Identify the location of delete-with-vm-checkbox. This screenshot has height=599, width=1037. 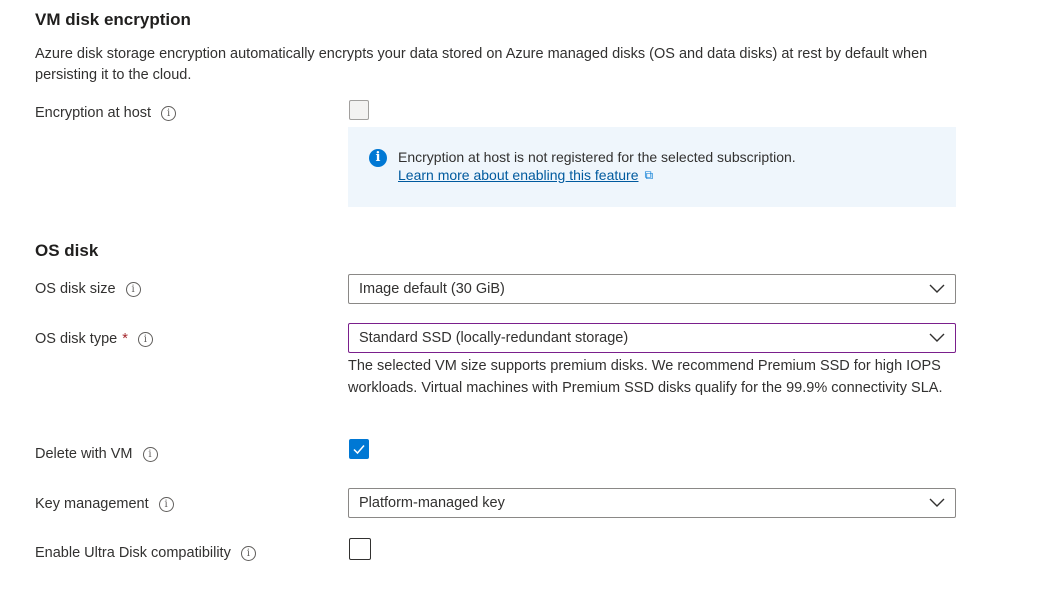
(359, 449).